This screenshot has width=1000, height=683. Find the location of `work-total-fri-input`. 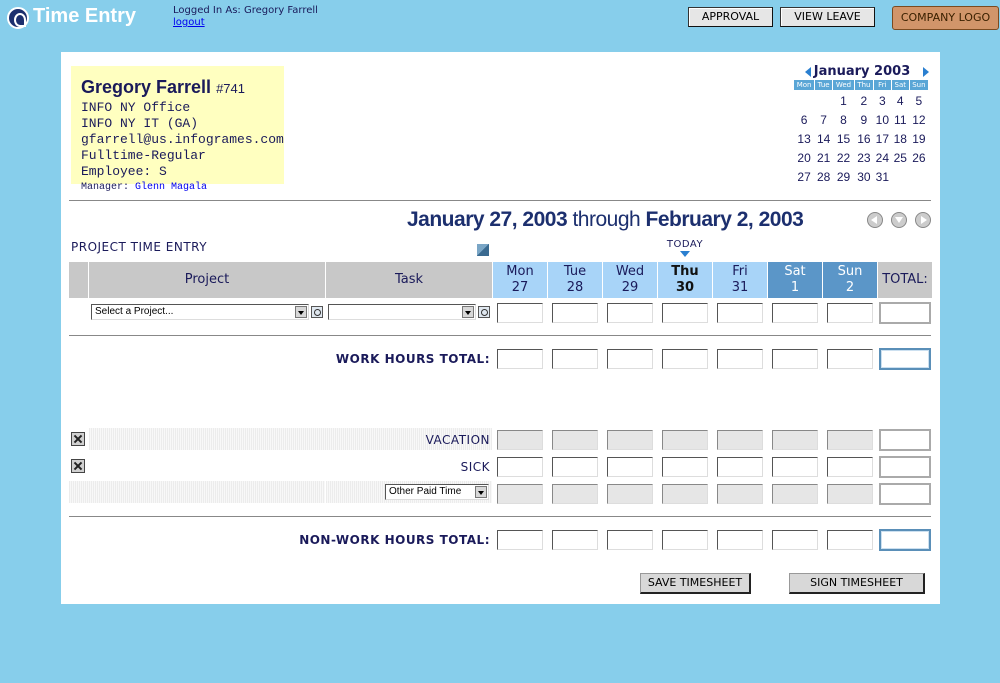

work-total-fri-input is located at coordinates (740, 359).